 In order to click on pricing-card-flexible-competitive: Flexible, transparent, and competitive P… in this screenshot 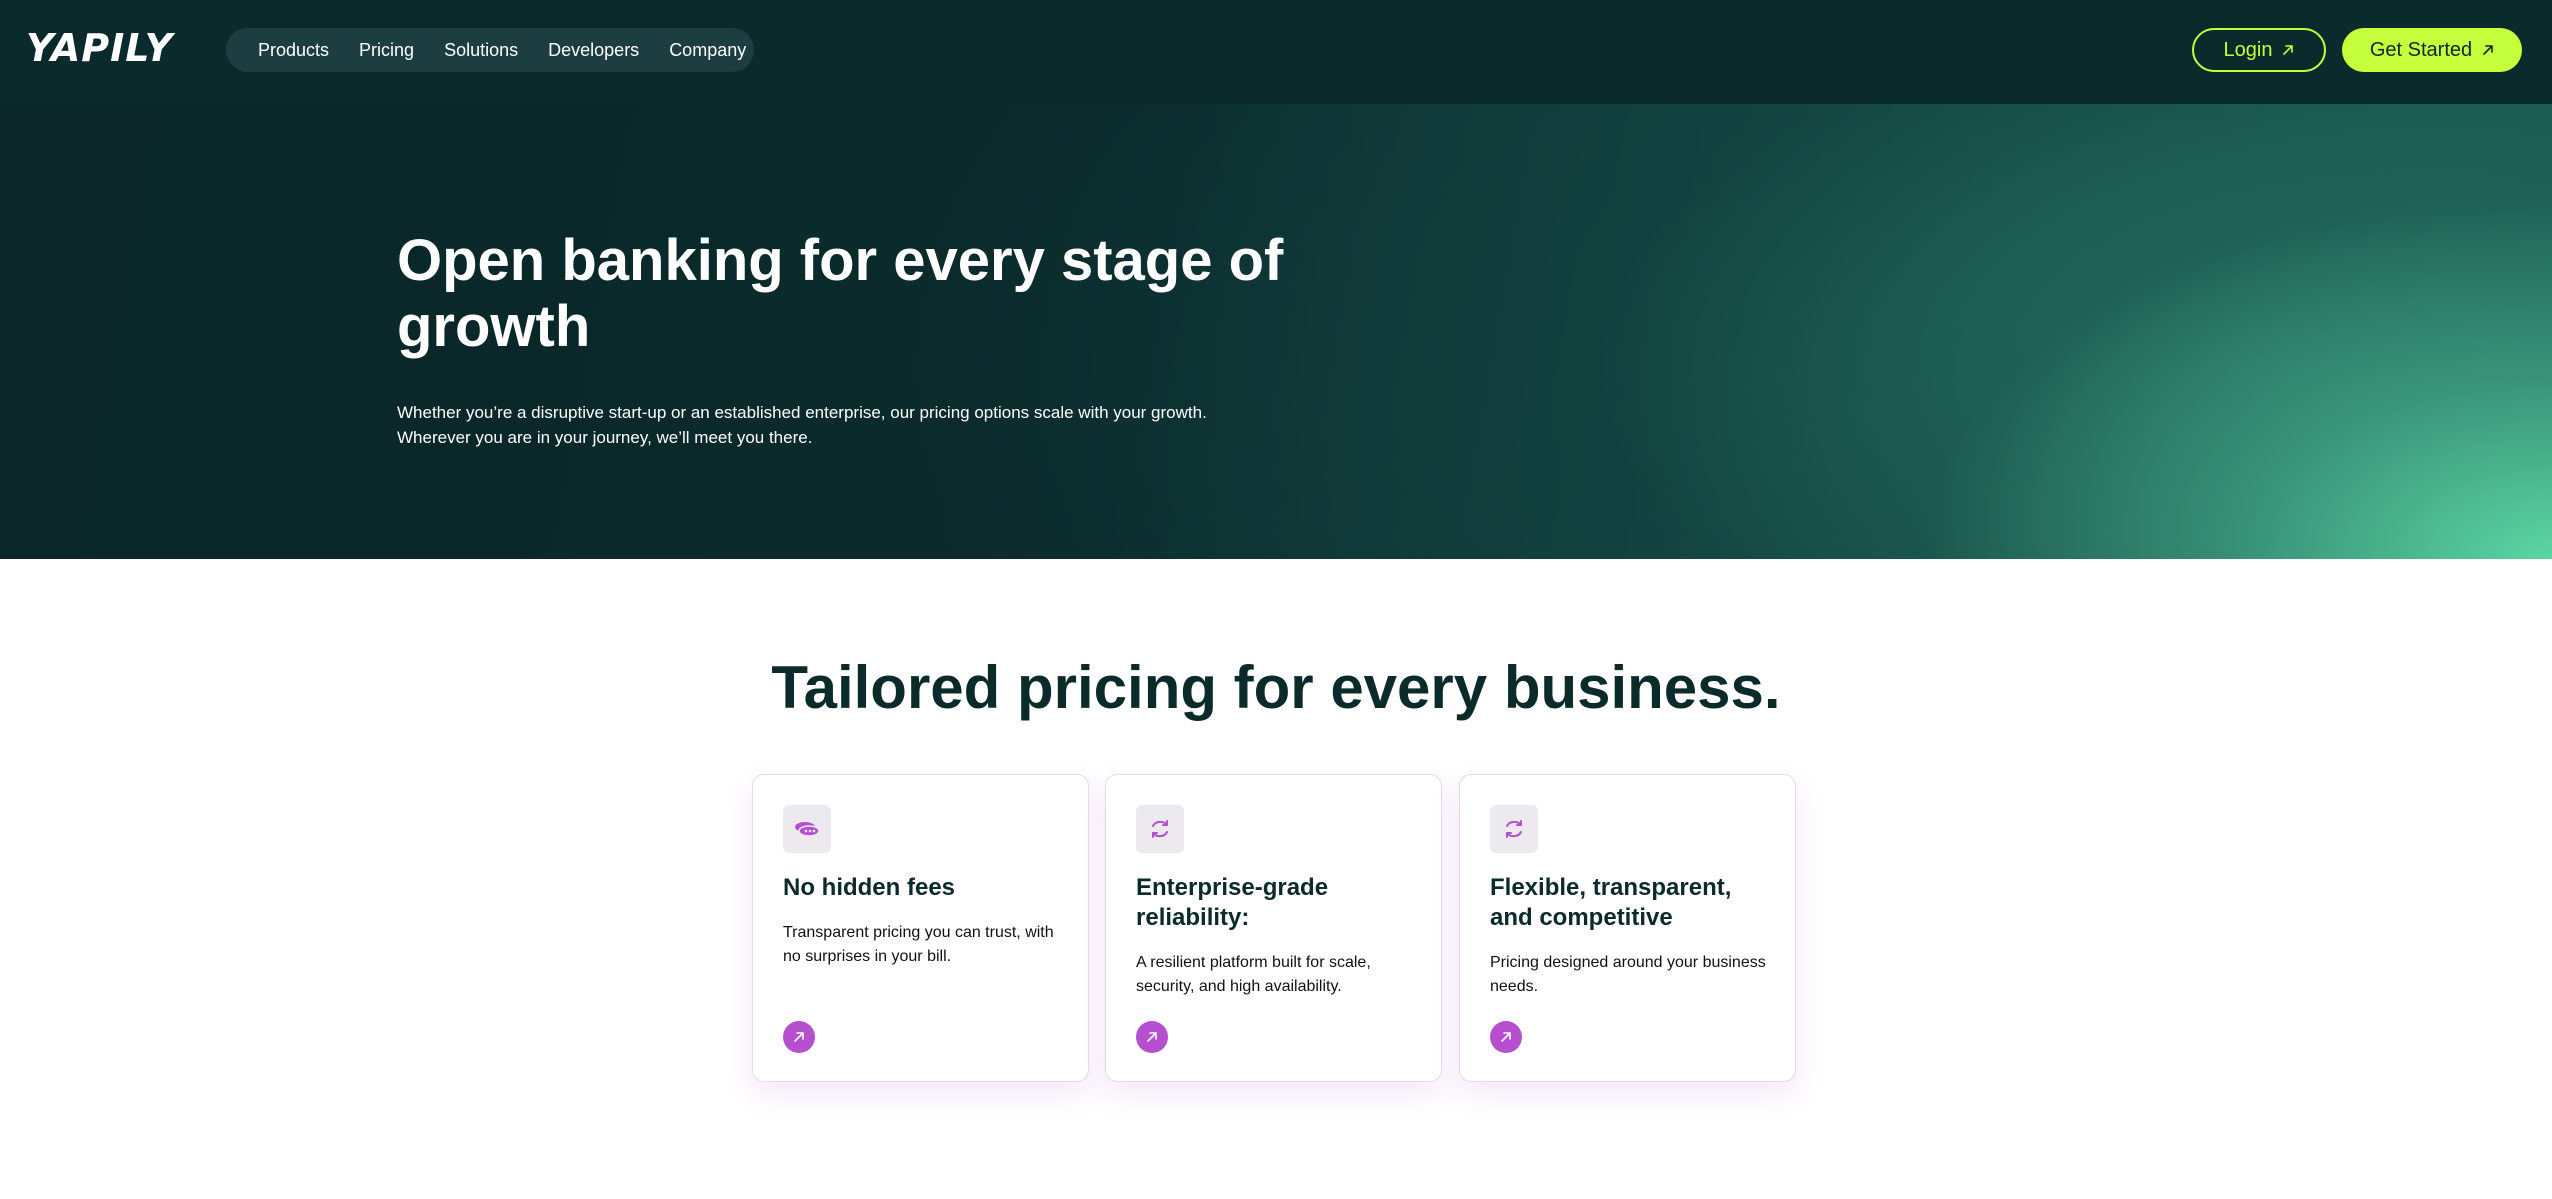, I will do `click(1627, 928)`.